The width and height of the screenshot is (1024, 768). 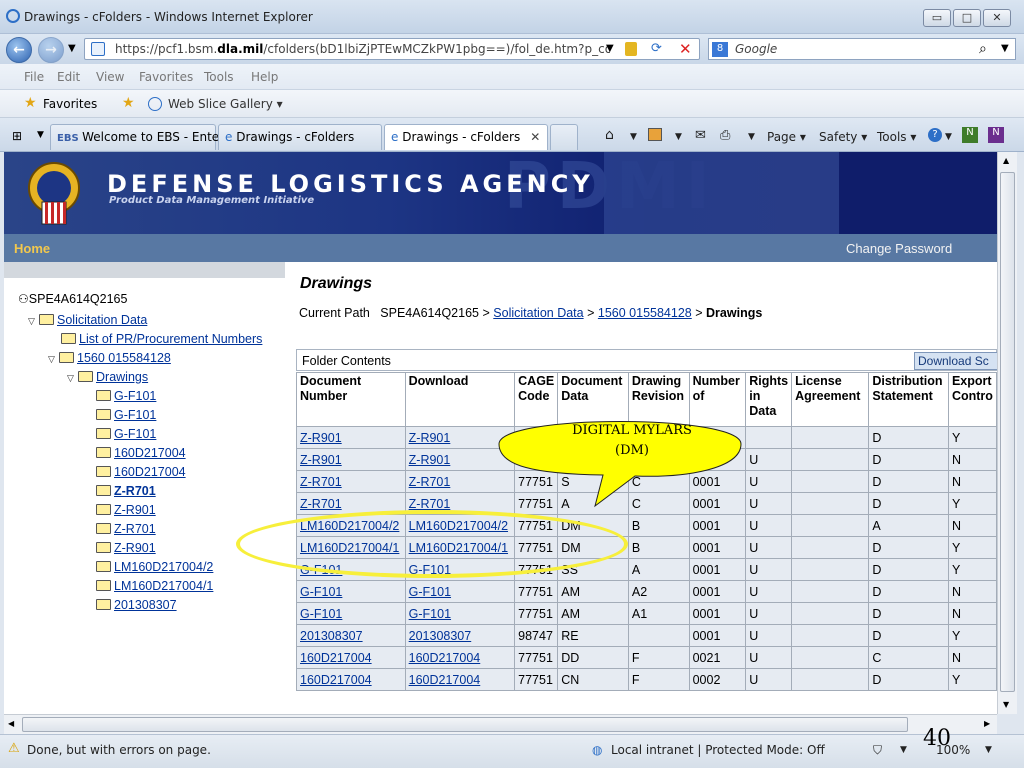 What do you see at coordinates (110, 77) in the screenshot?
I see `menu-view: View` at bounding box center [110, 77].